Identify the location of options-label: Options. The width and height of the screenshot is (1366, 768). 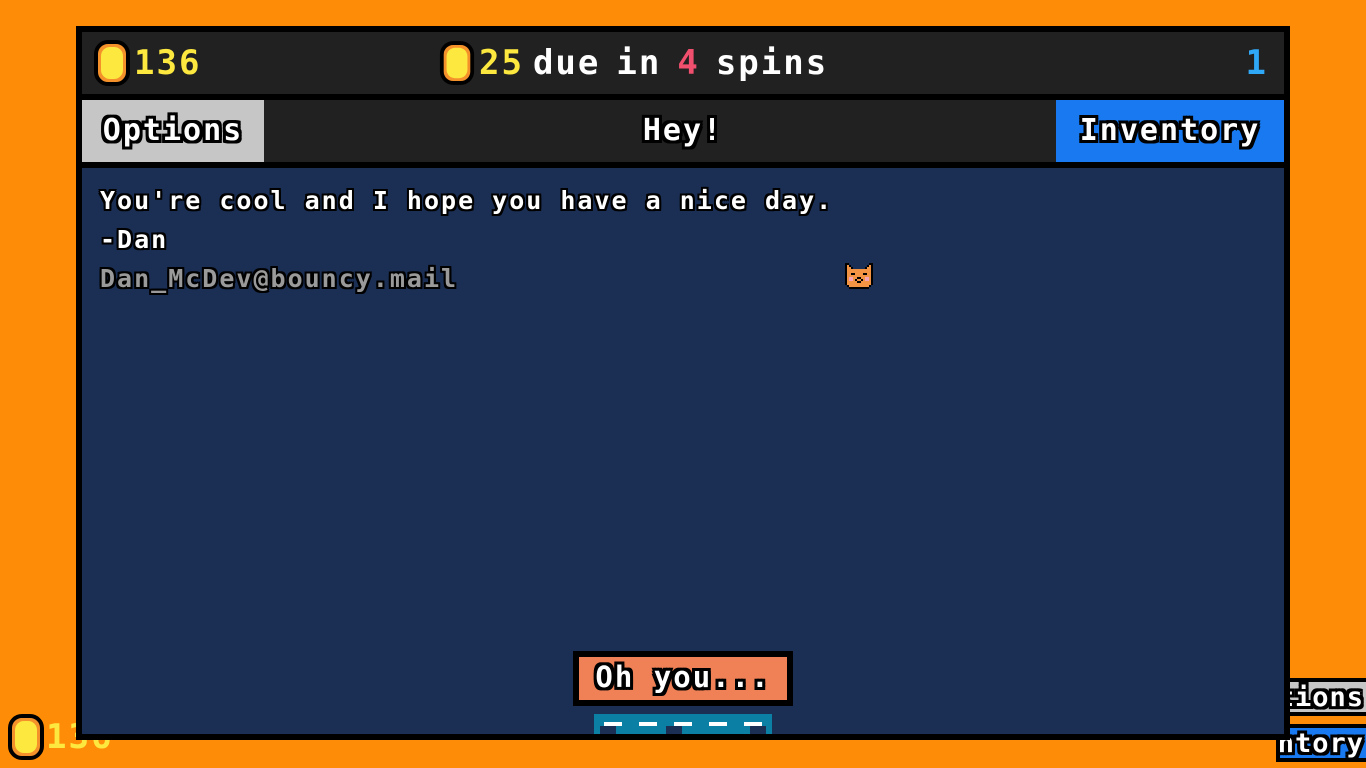
(173, 130).